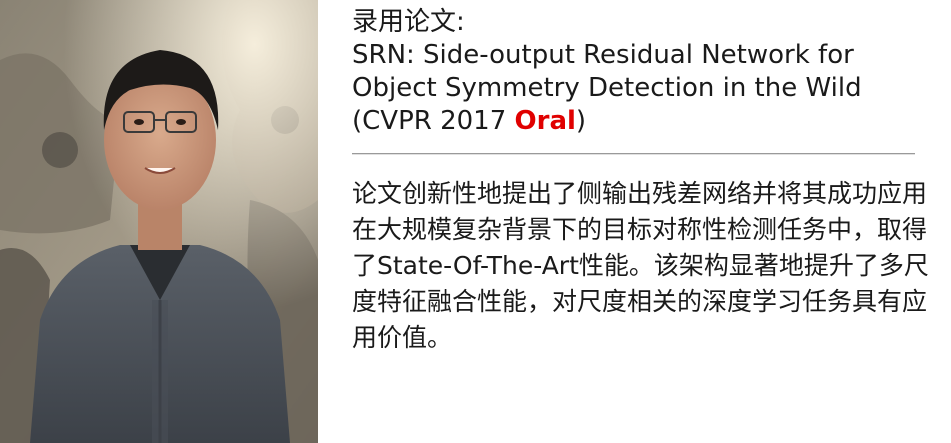 The width and height of the screenshot is (951, 443). I want to click on venue-prefix: (CVPR 2017, so click(433, 121).